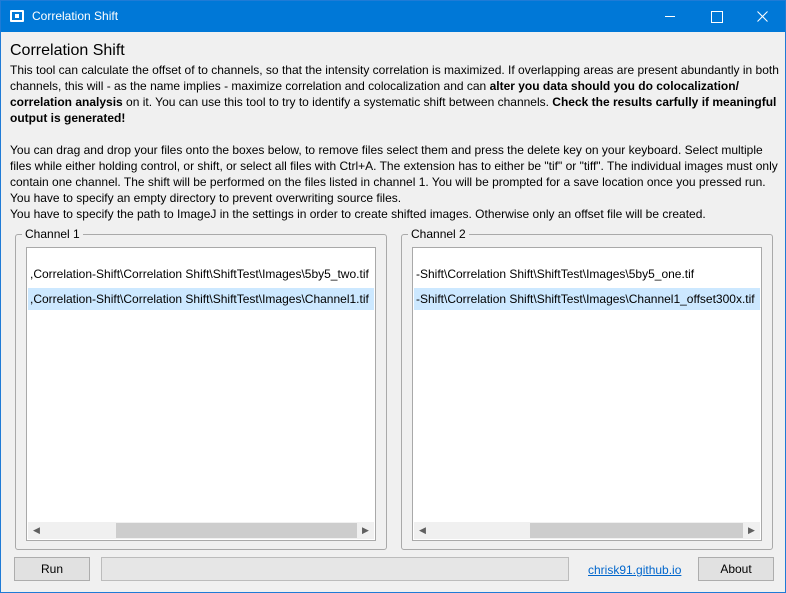 The height and width of the screenshot is (593, 786). Describe the element at coordinates (52, 569) in the screenshot. I see `run-button: Run` at that location.